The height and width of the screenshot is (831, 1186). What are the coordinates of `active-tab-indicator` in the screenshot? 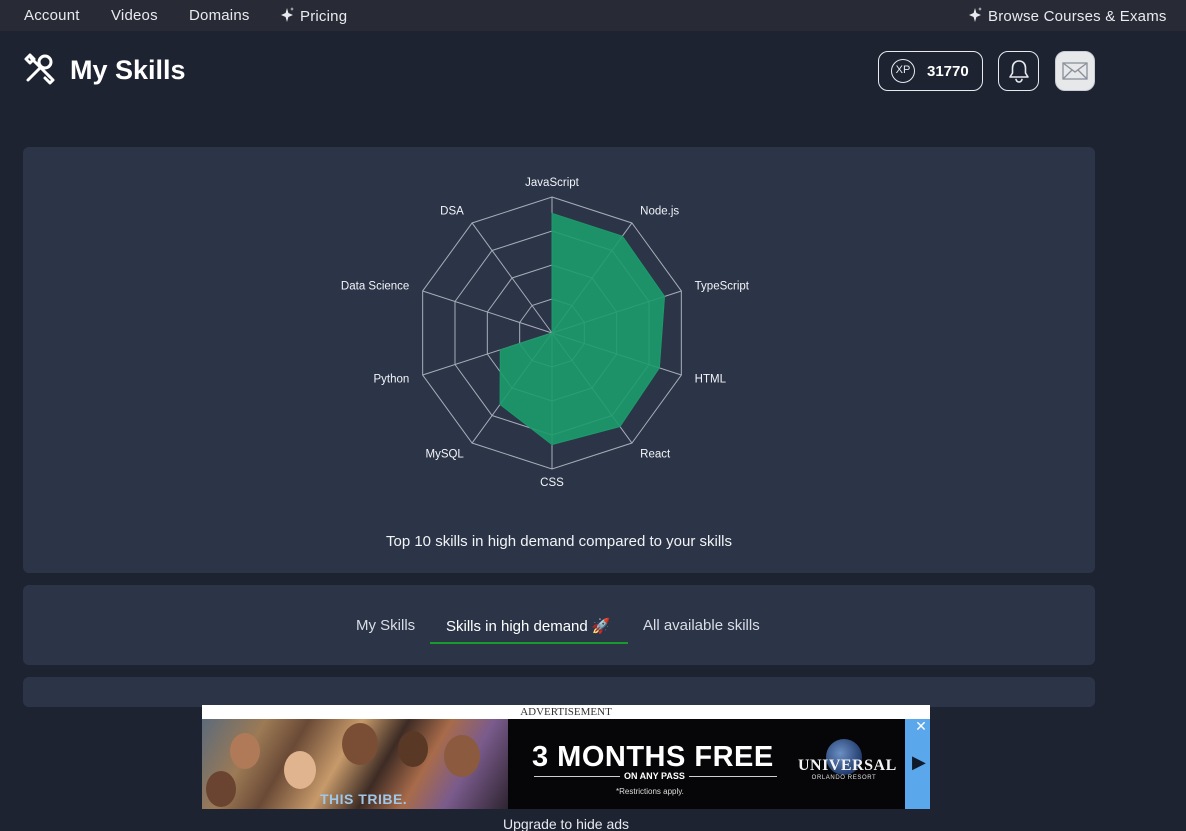 It's located at (529, 643).